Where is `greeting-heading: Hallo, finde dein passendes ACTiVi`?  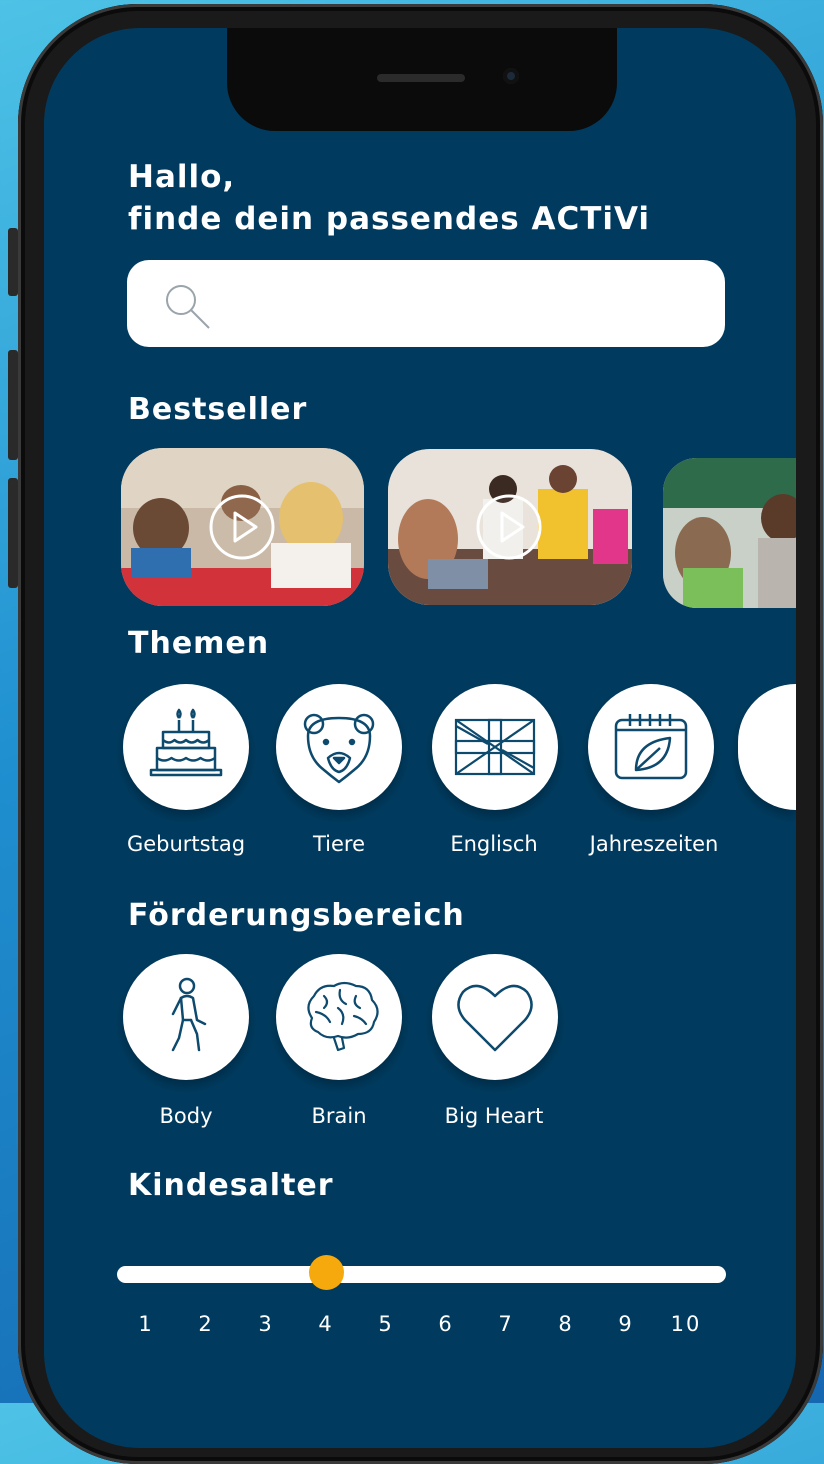
greeting-heading: Hallo, finde dein passendes ACTiVi is located at coordinates (389, 198).